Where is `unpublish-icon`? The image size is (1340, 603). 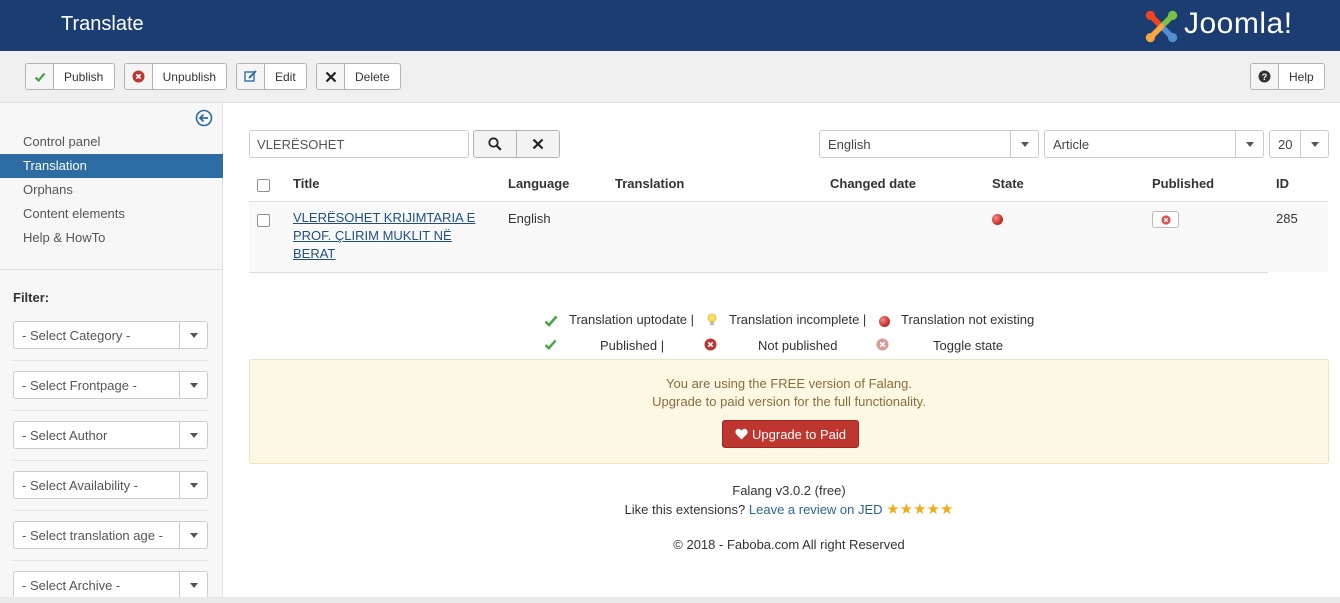 unpublish-icon is located at coordinates (139, 76).